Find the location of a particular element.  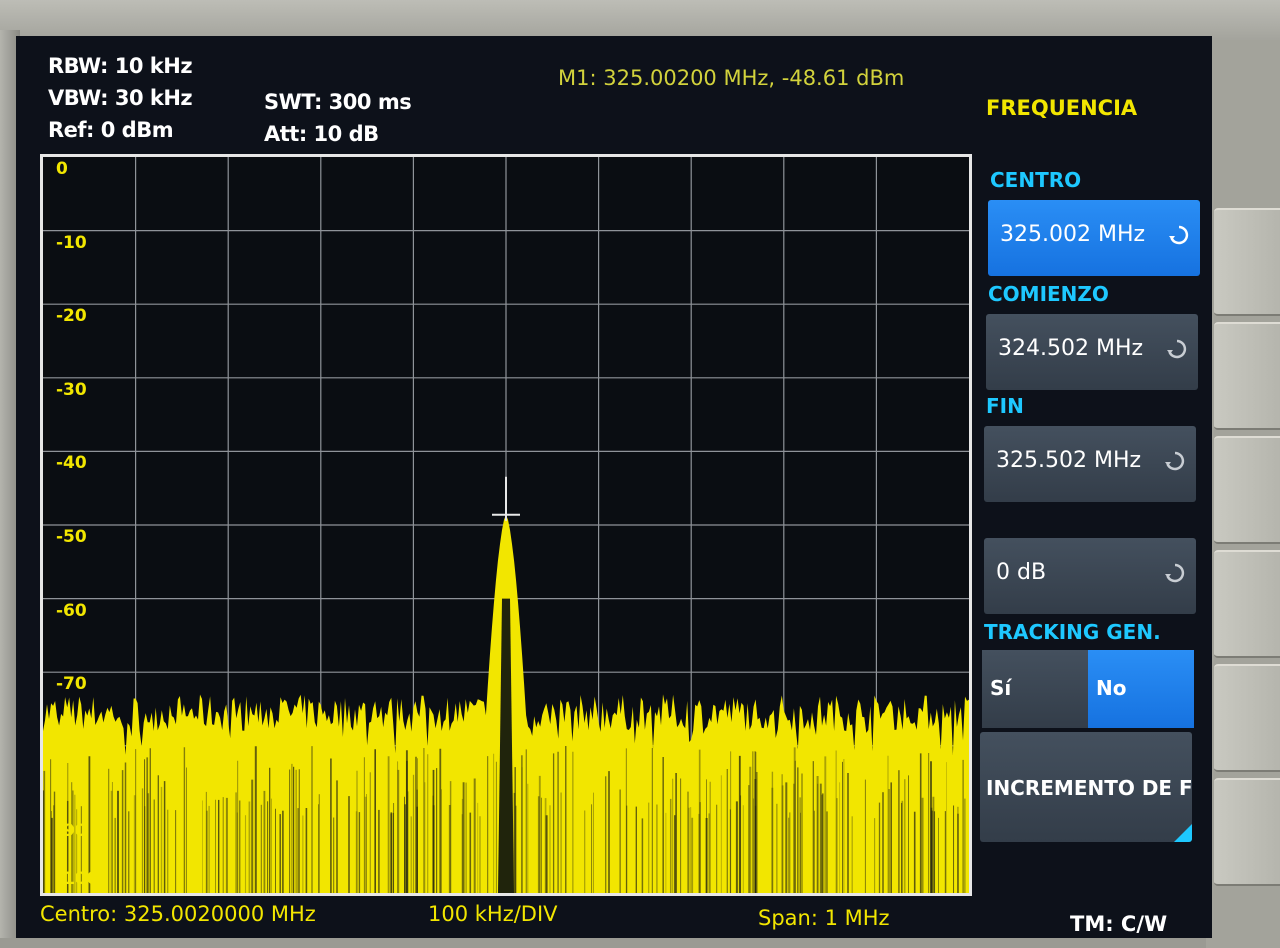

y-tick-label: -10 is located at coordinates (71, 242).